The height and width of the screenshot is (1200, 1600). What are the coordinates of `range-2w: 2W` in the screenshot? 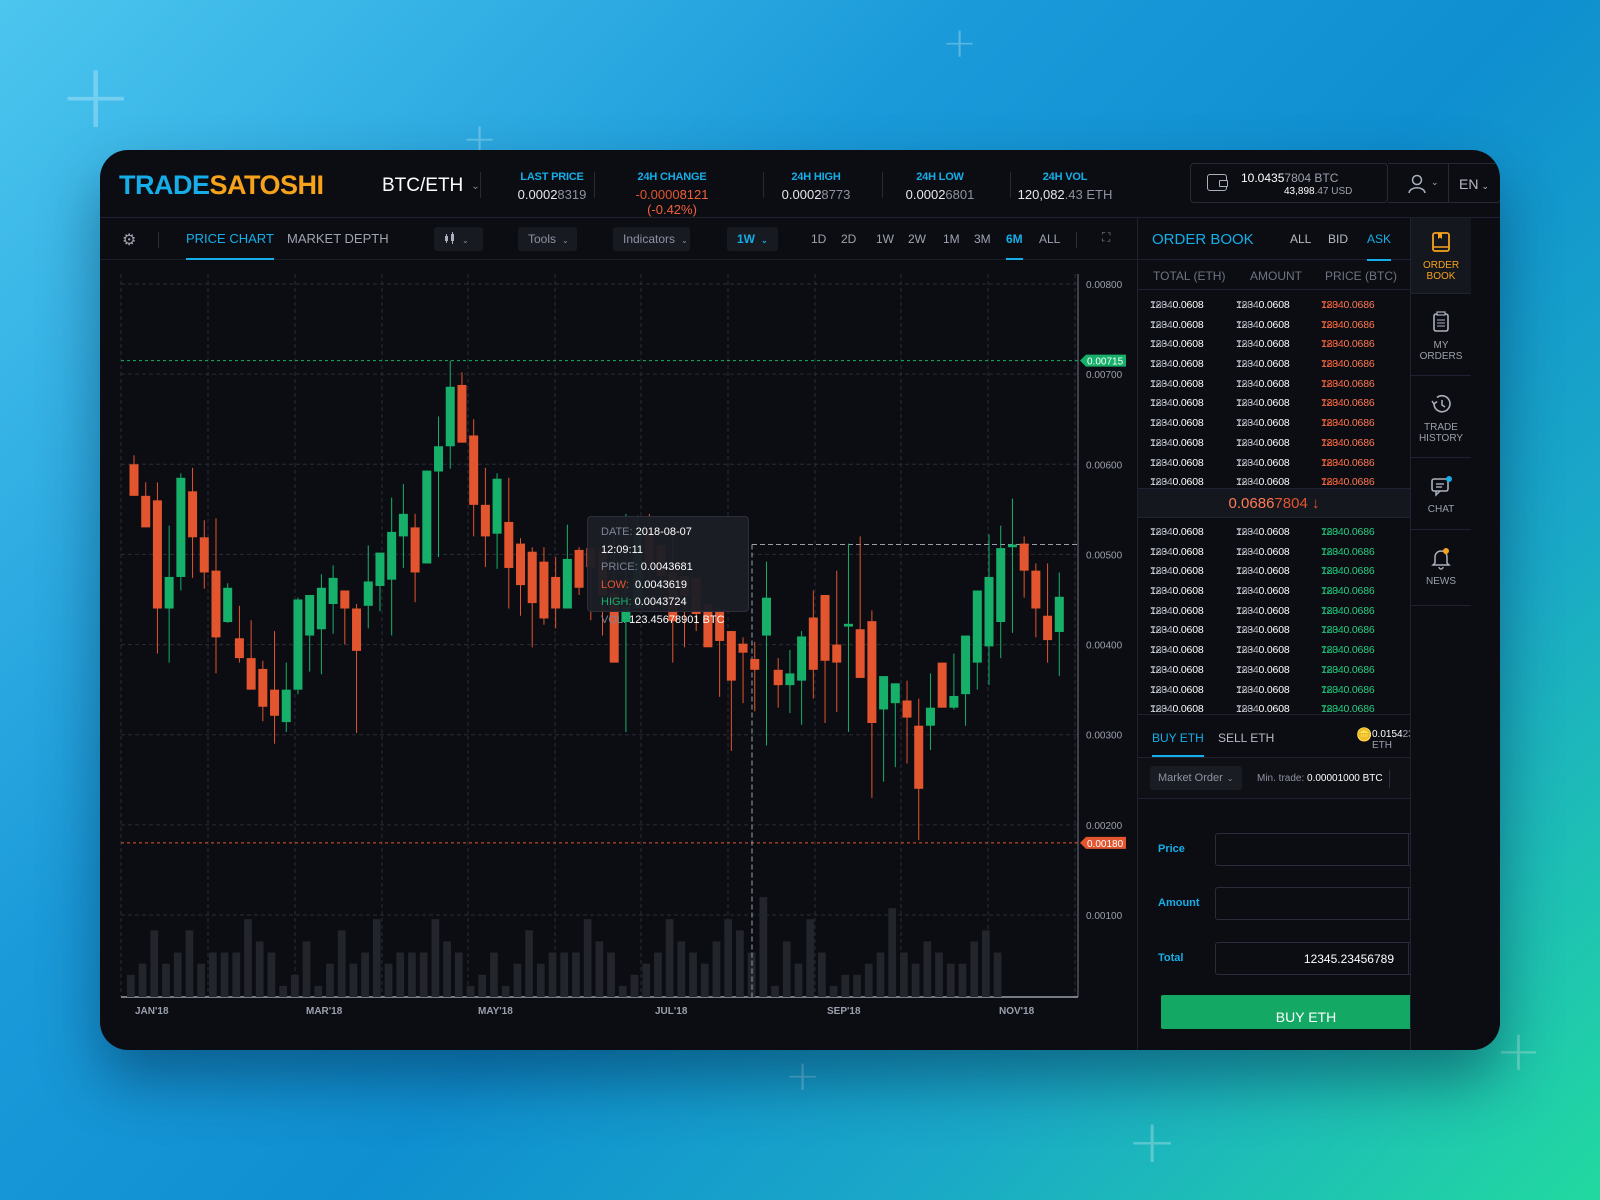 It's located at (917, 239).